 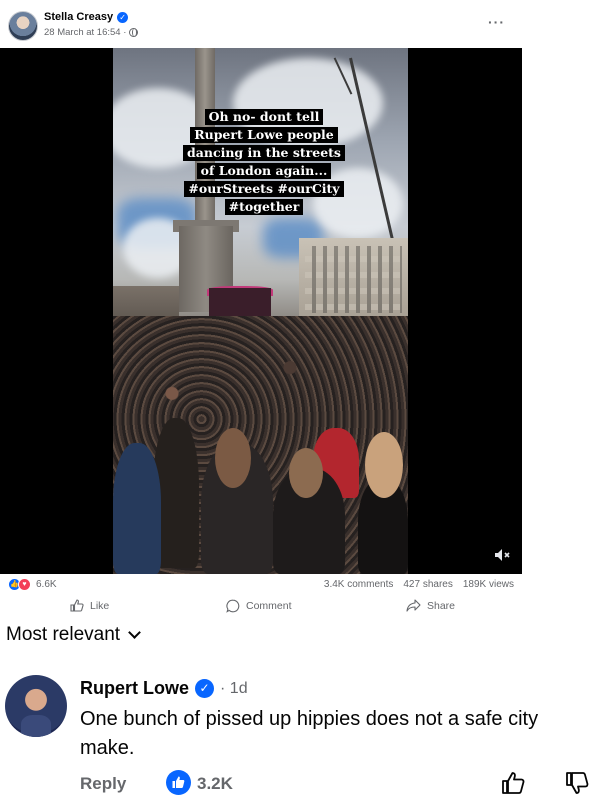 I want to click on author-row: Stella Creasy ✓, so click(x=86, y=17).